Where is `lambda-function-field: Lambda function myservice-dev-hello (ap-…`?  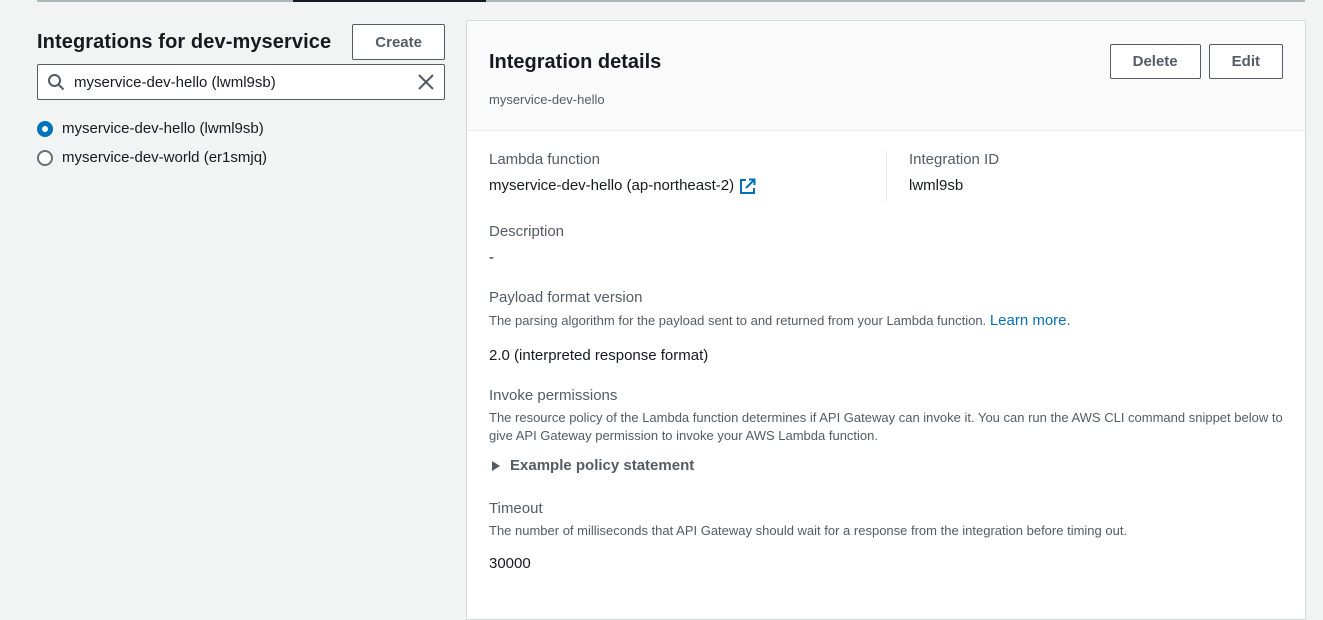 lambda-function-field: Lambda function myservice-dev-hello (ap-… is located at coordinates (688, 176).